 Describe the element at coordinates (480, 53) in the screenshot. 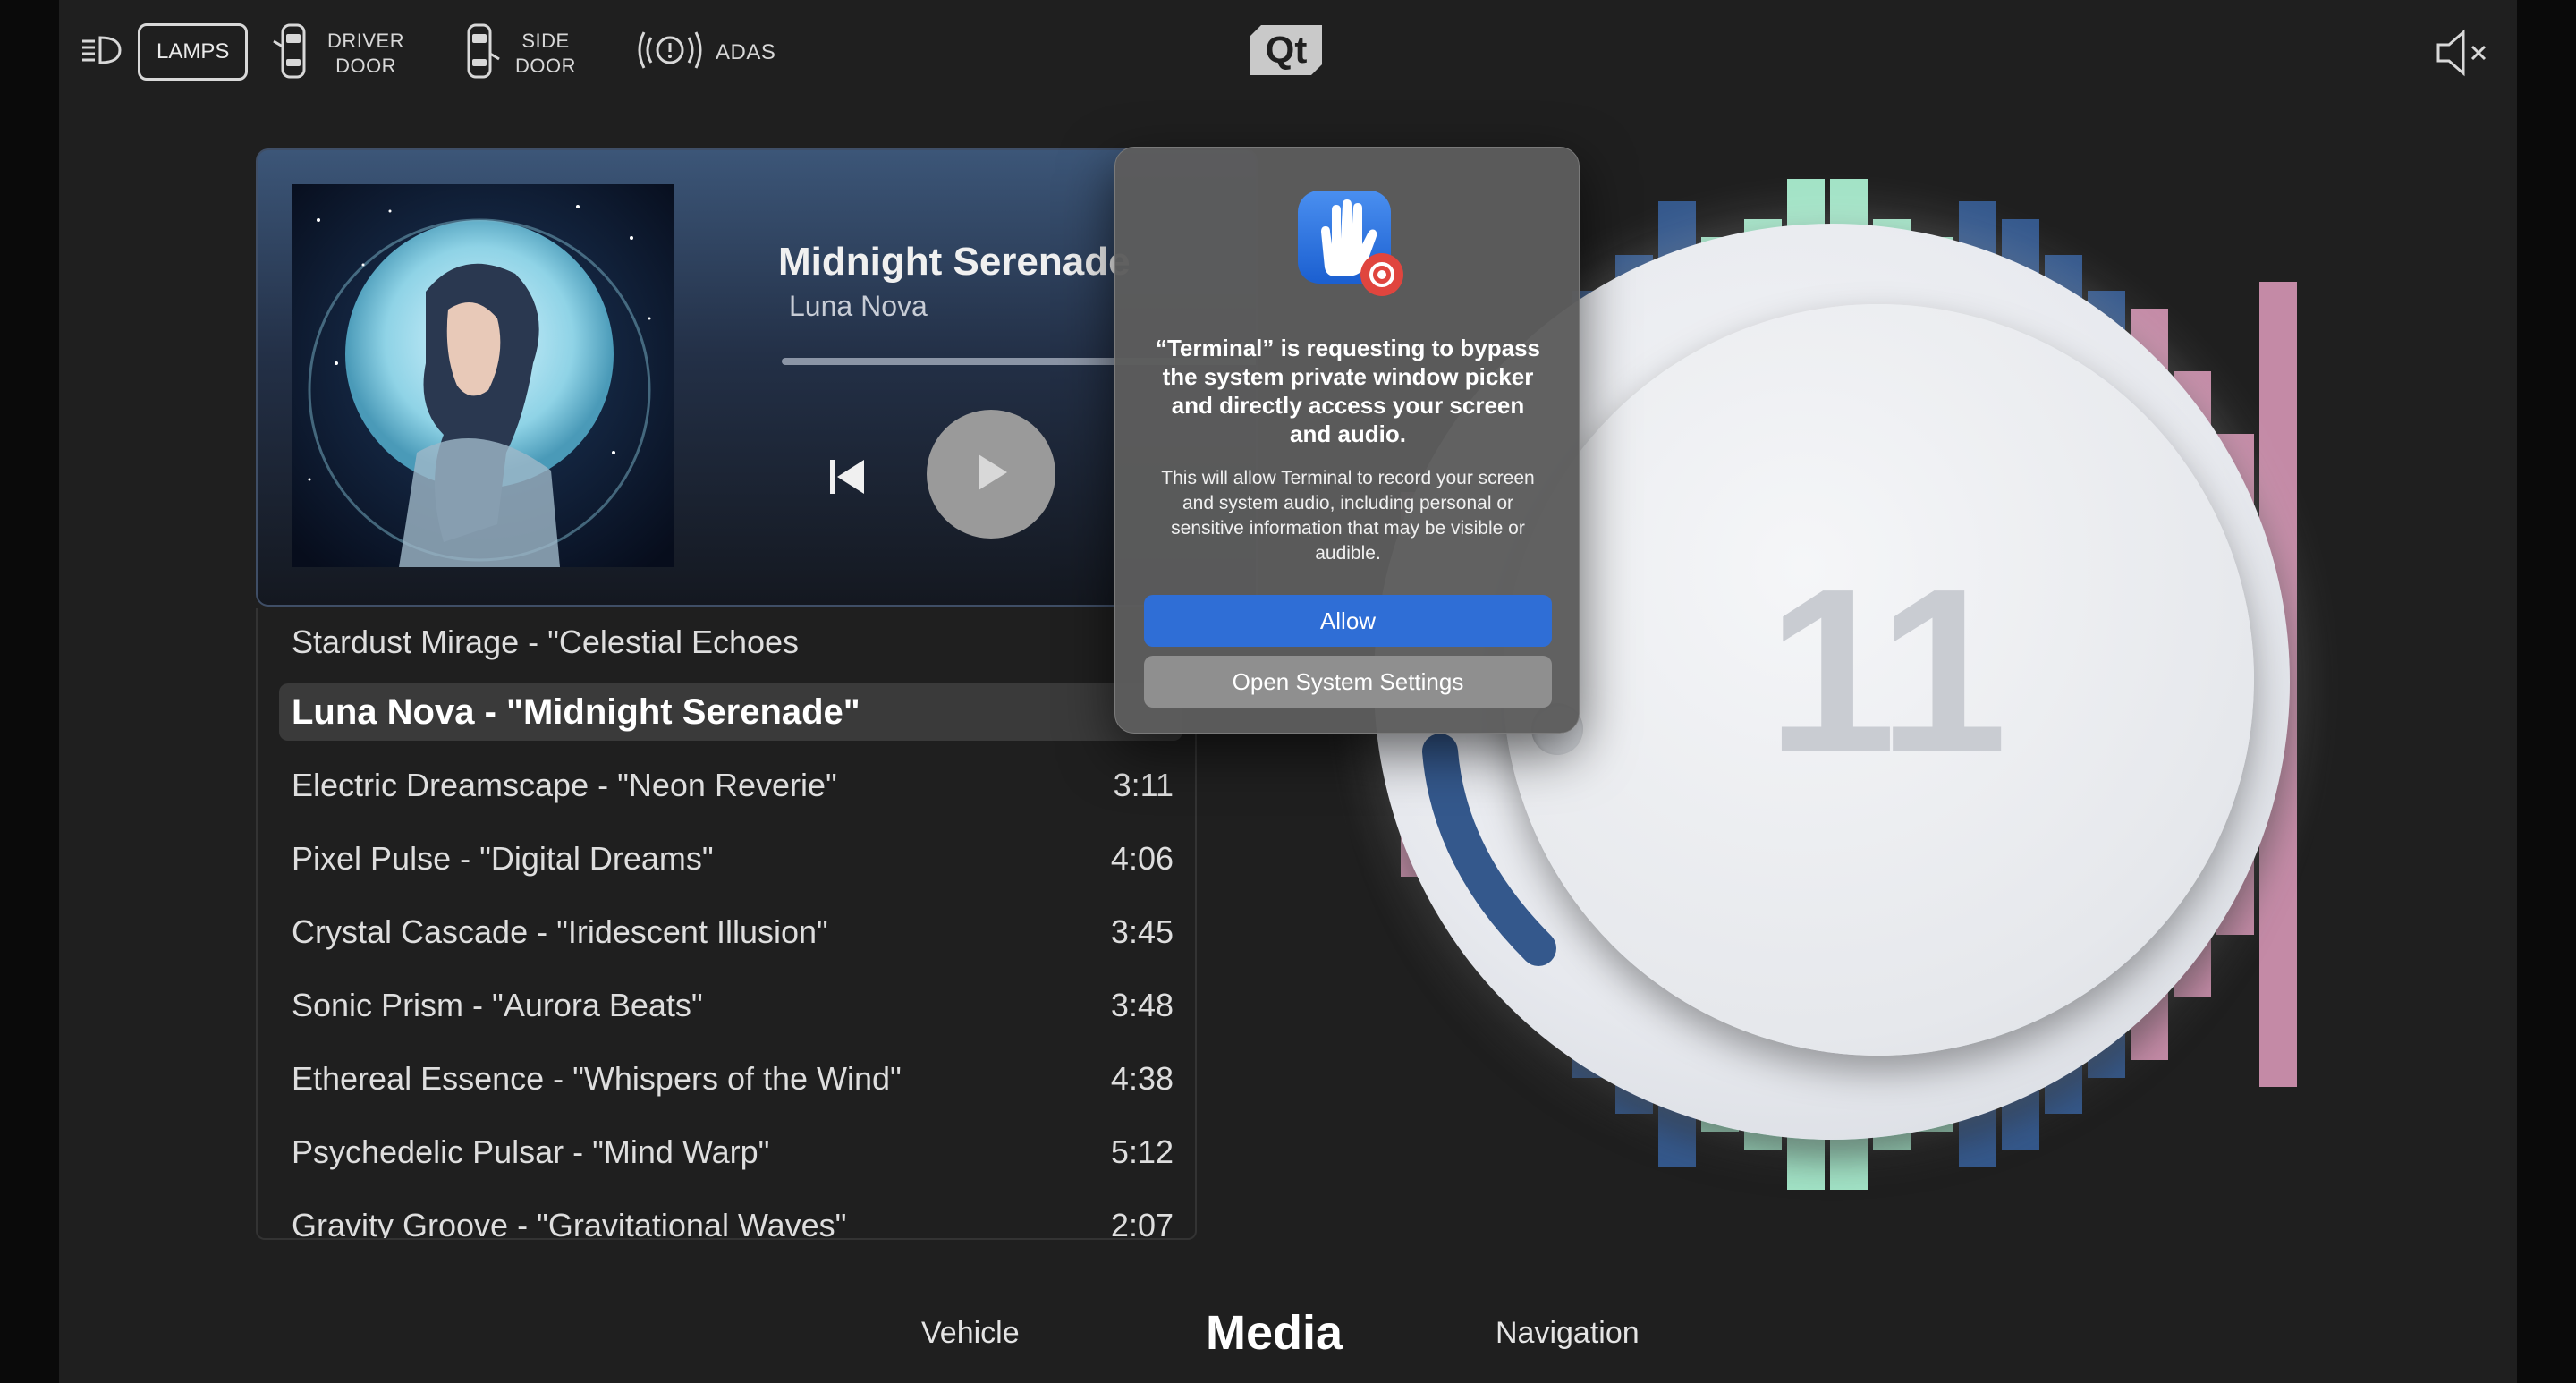

I see `car-side-door-icon` at that location.